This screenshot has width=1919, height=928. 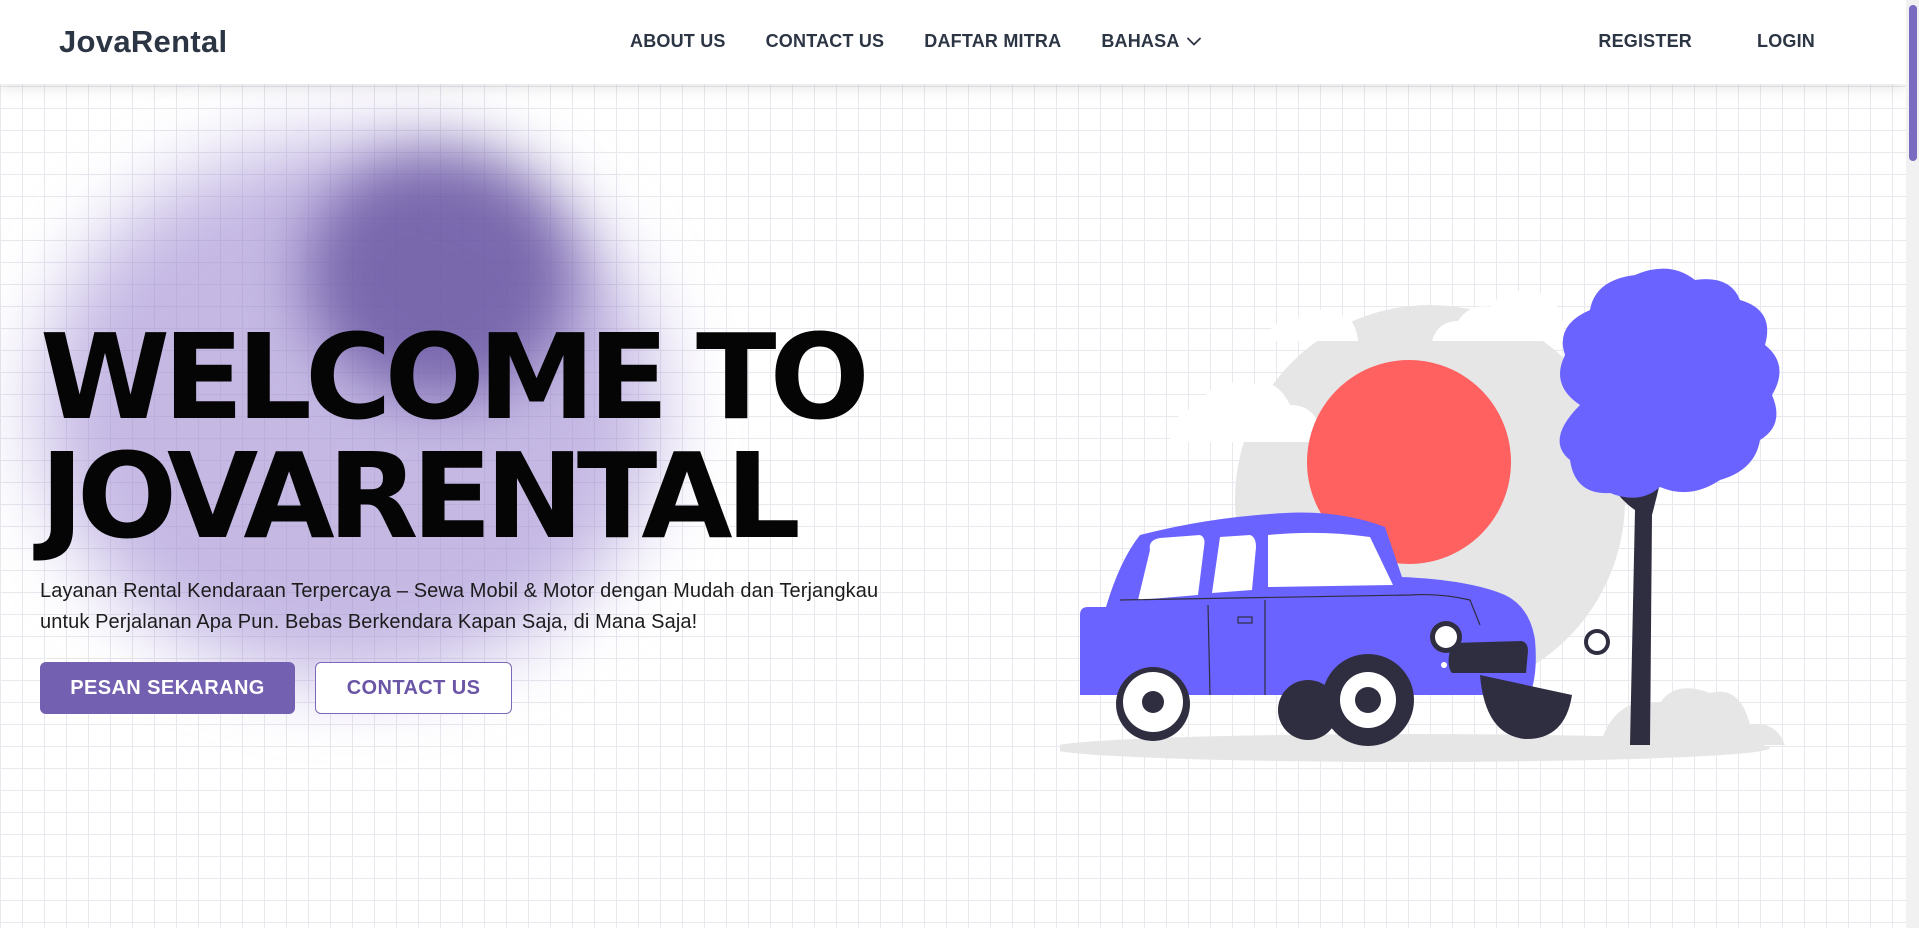 I want to click on nav-bahasa-dropdown: BAHASA, so click(x=1151, y=41).